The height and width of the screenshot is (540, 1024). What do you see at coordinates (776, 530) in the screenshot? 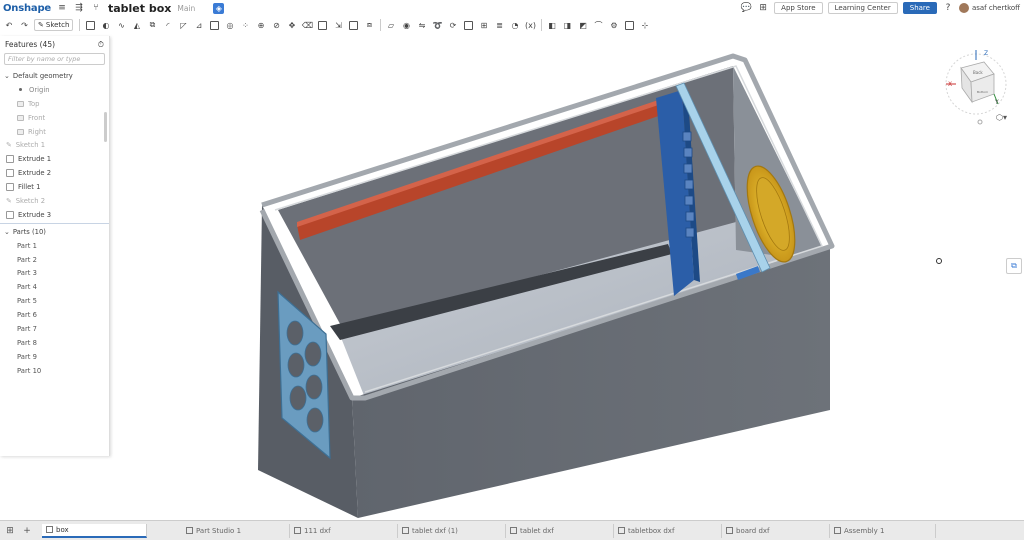
I see `tab-board-dxf: board dxf` at bounding box center [776, 530].